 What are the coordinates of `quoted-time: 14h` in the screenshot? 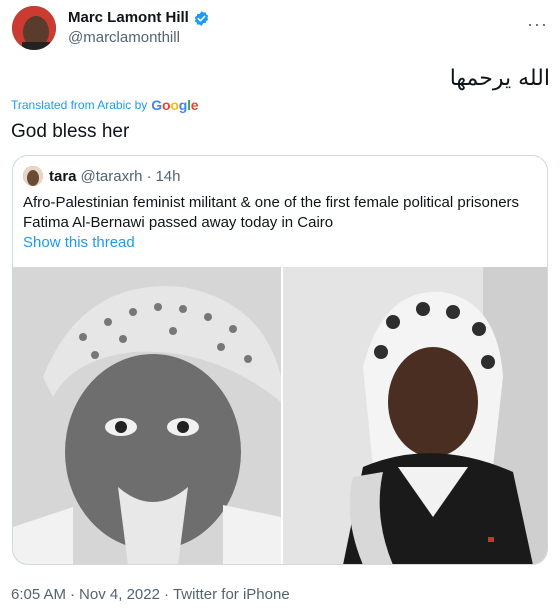 It's located at (168, 176).